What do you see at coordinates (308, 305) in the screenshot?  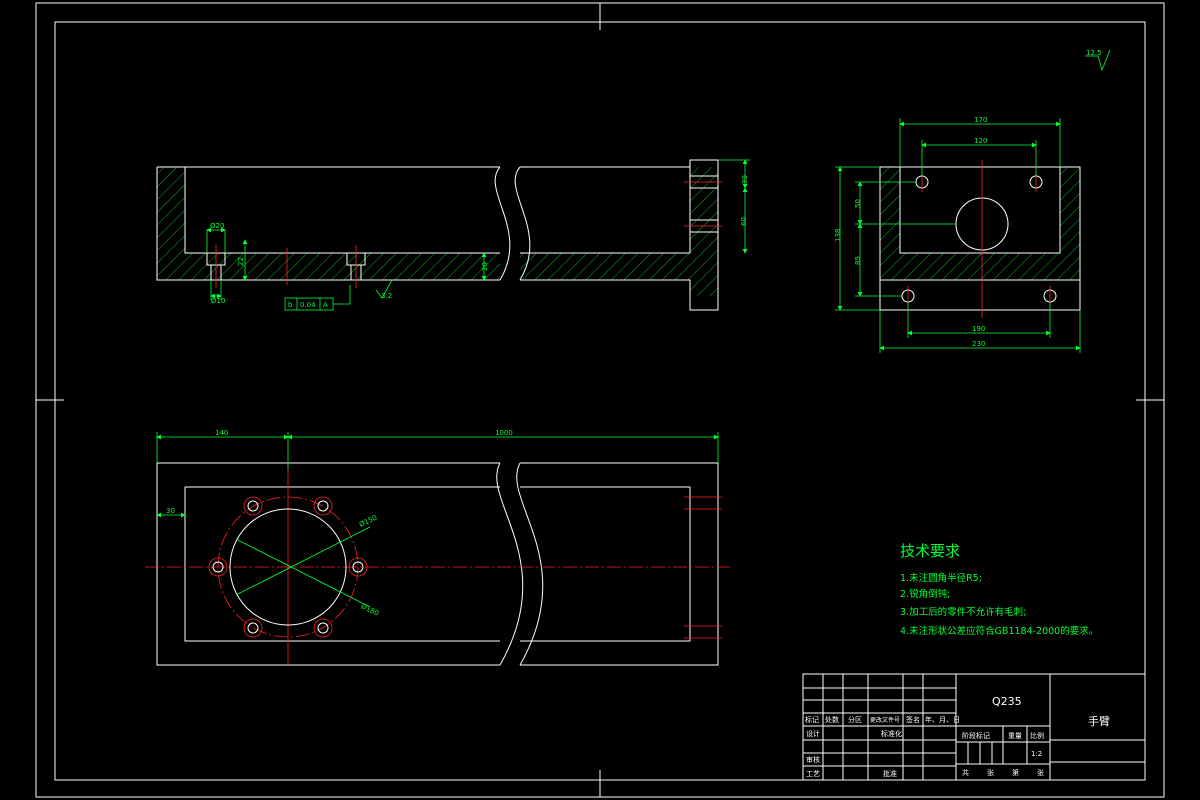 I see `tolerance-value: 0.04` at bounding box center [308, 305].